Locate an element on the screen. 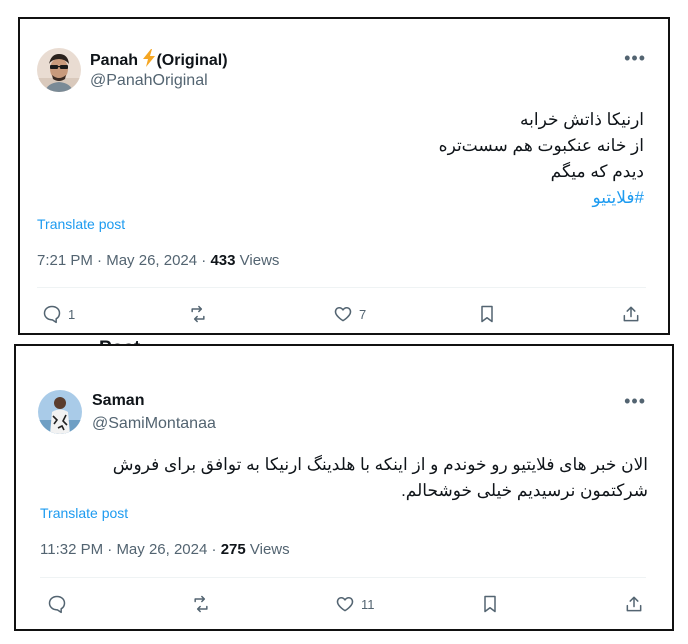 This screenshot has height=644, width=688. views-count: 433 is located at coordinates (223, 260).